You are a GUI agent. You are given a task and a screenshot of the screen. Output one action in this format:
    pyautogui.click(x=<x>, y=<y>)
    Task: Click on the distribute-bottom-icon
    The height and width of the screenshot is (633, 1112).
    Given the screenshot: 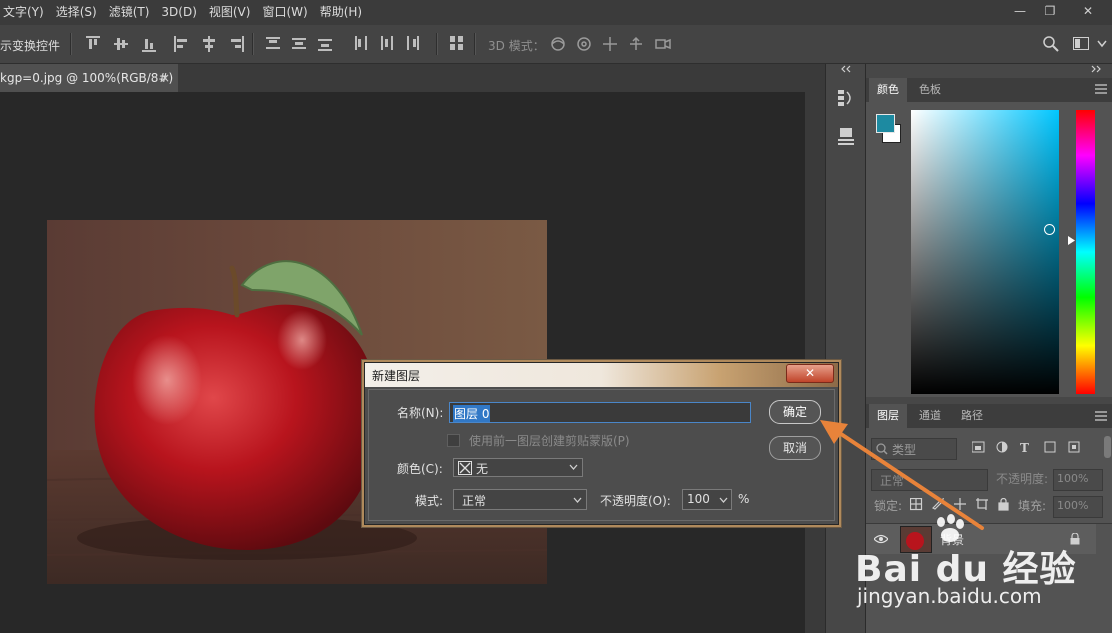 What is the action you would take?
    pyautogui.click(x=325, y=45)
    